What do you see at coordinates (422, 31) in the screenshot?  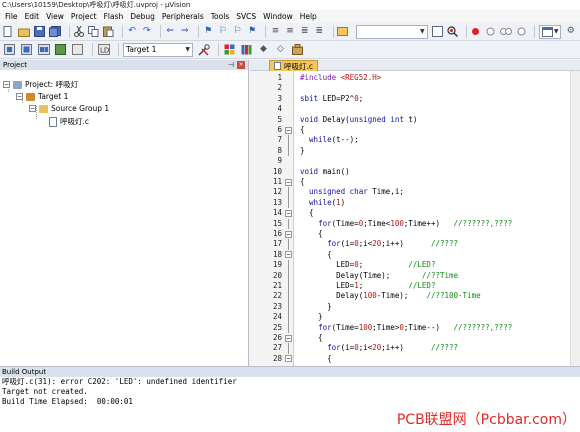 I see `chevron-down-icon: ▼` at bounding box center [422, 31].